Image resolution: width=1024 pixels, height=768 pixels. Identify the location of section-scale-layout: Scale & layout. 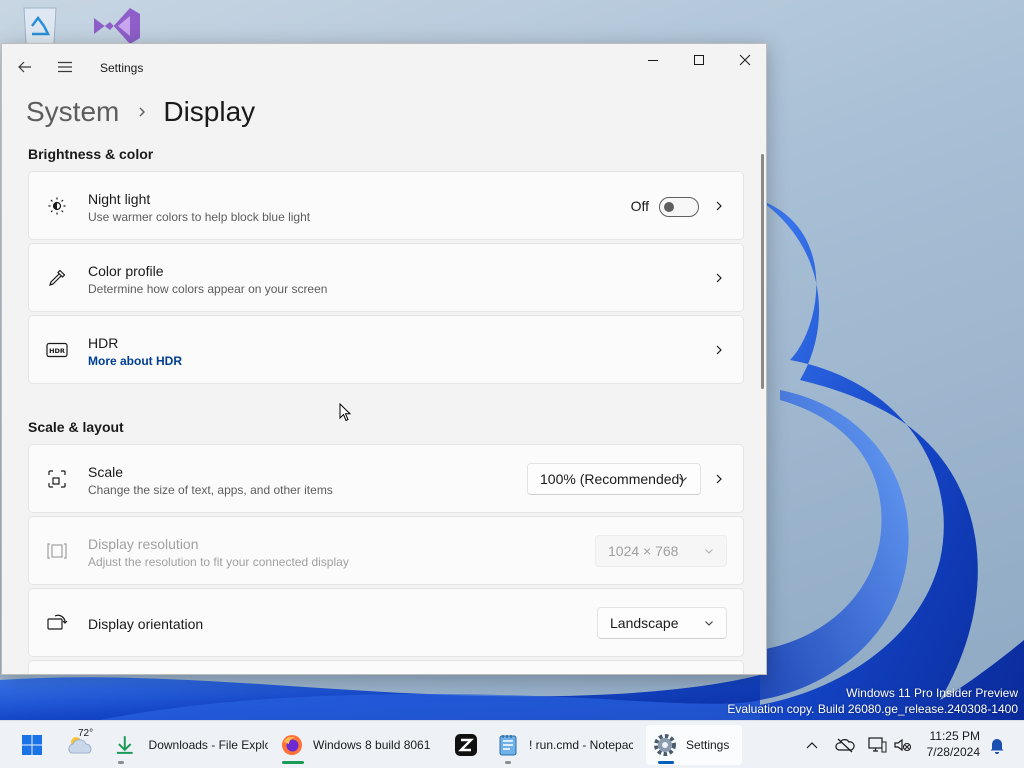
(76, 427).